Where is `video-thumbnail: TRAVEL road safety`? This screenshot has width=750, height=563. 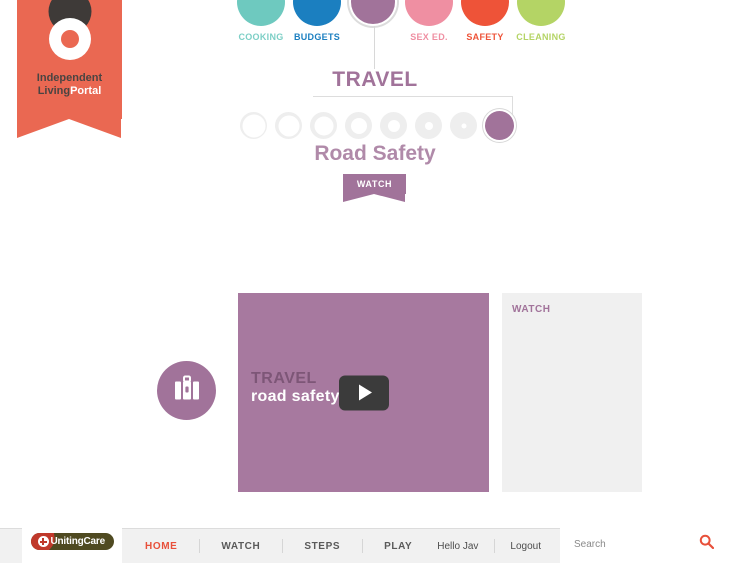 video-thumbnail: TRAVEL road safety is located at coordinates (363, 392).